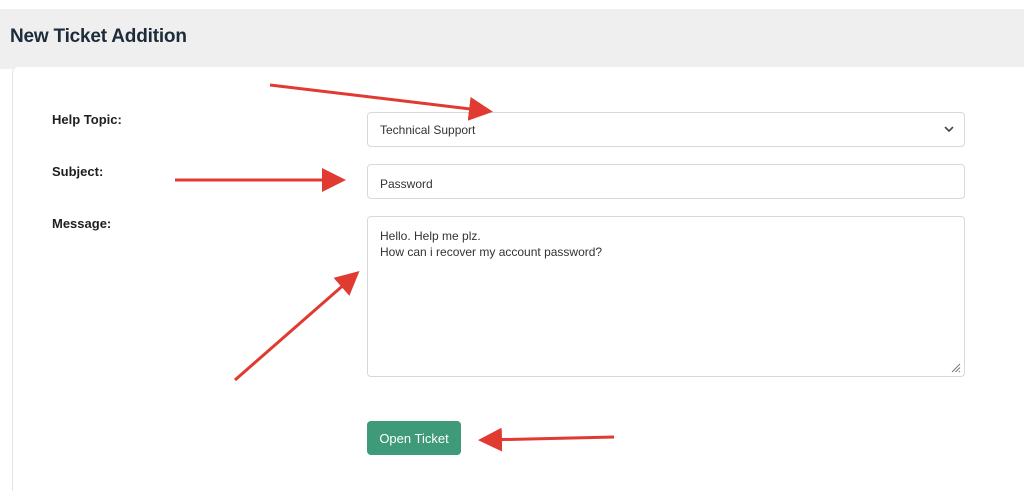 The height and width of the screenshot is (491, 1024). I want to click on chevron-down-icon, so click(949, 129).